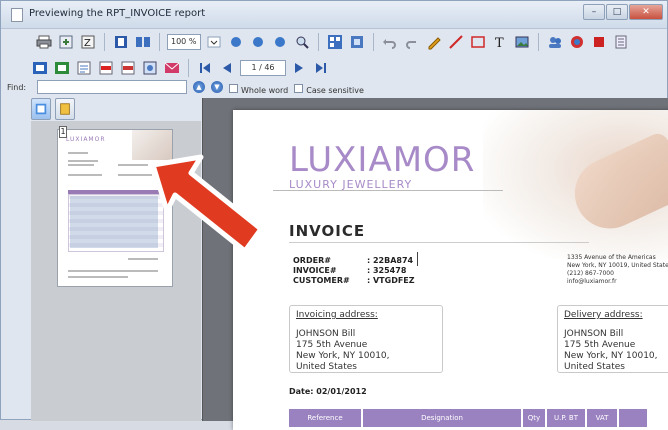 This screenshot has height=430, width=668. I want to click on first-page-icon, so click(205, 68).